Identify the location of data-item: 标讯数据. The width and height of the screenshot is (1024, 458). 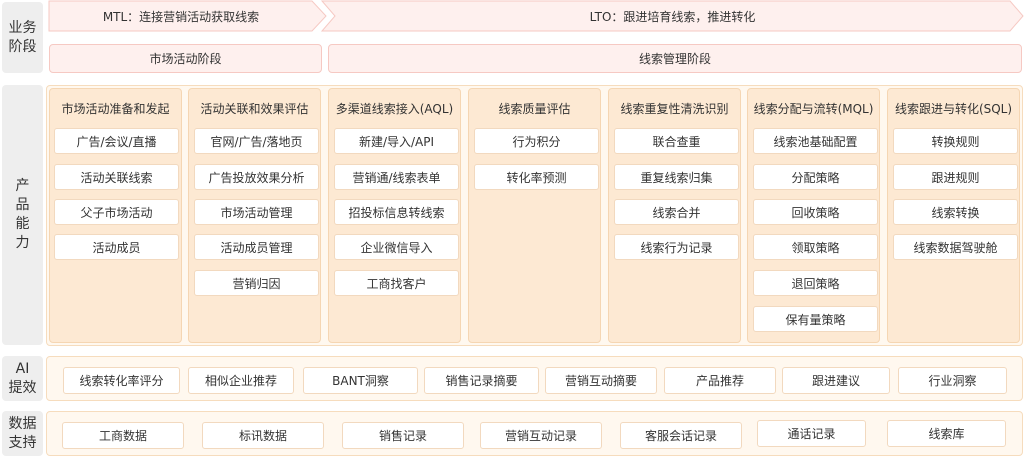
(263, 435).